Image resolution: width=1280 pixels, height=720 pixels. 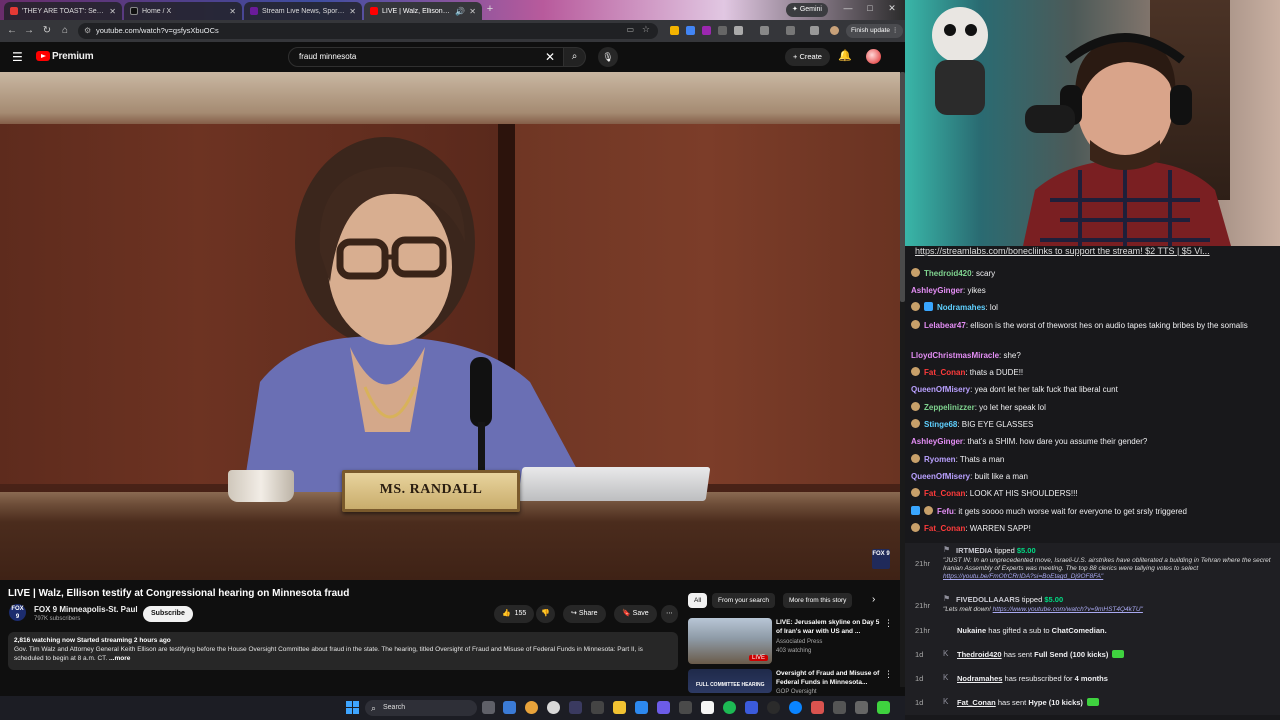 What do you see at coordinates (945, 325) in the screenshot?
I see `chat-username: Lelabear47` at bounding box center [945, 325].